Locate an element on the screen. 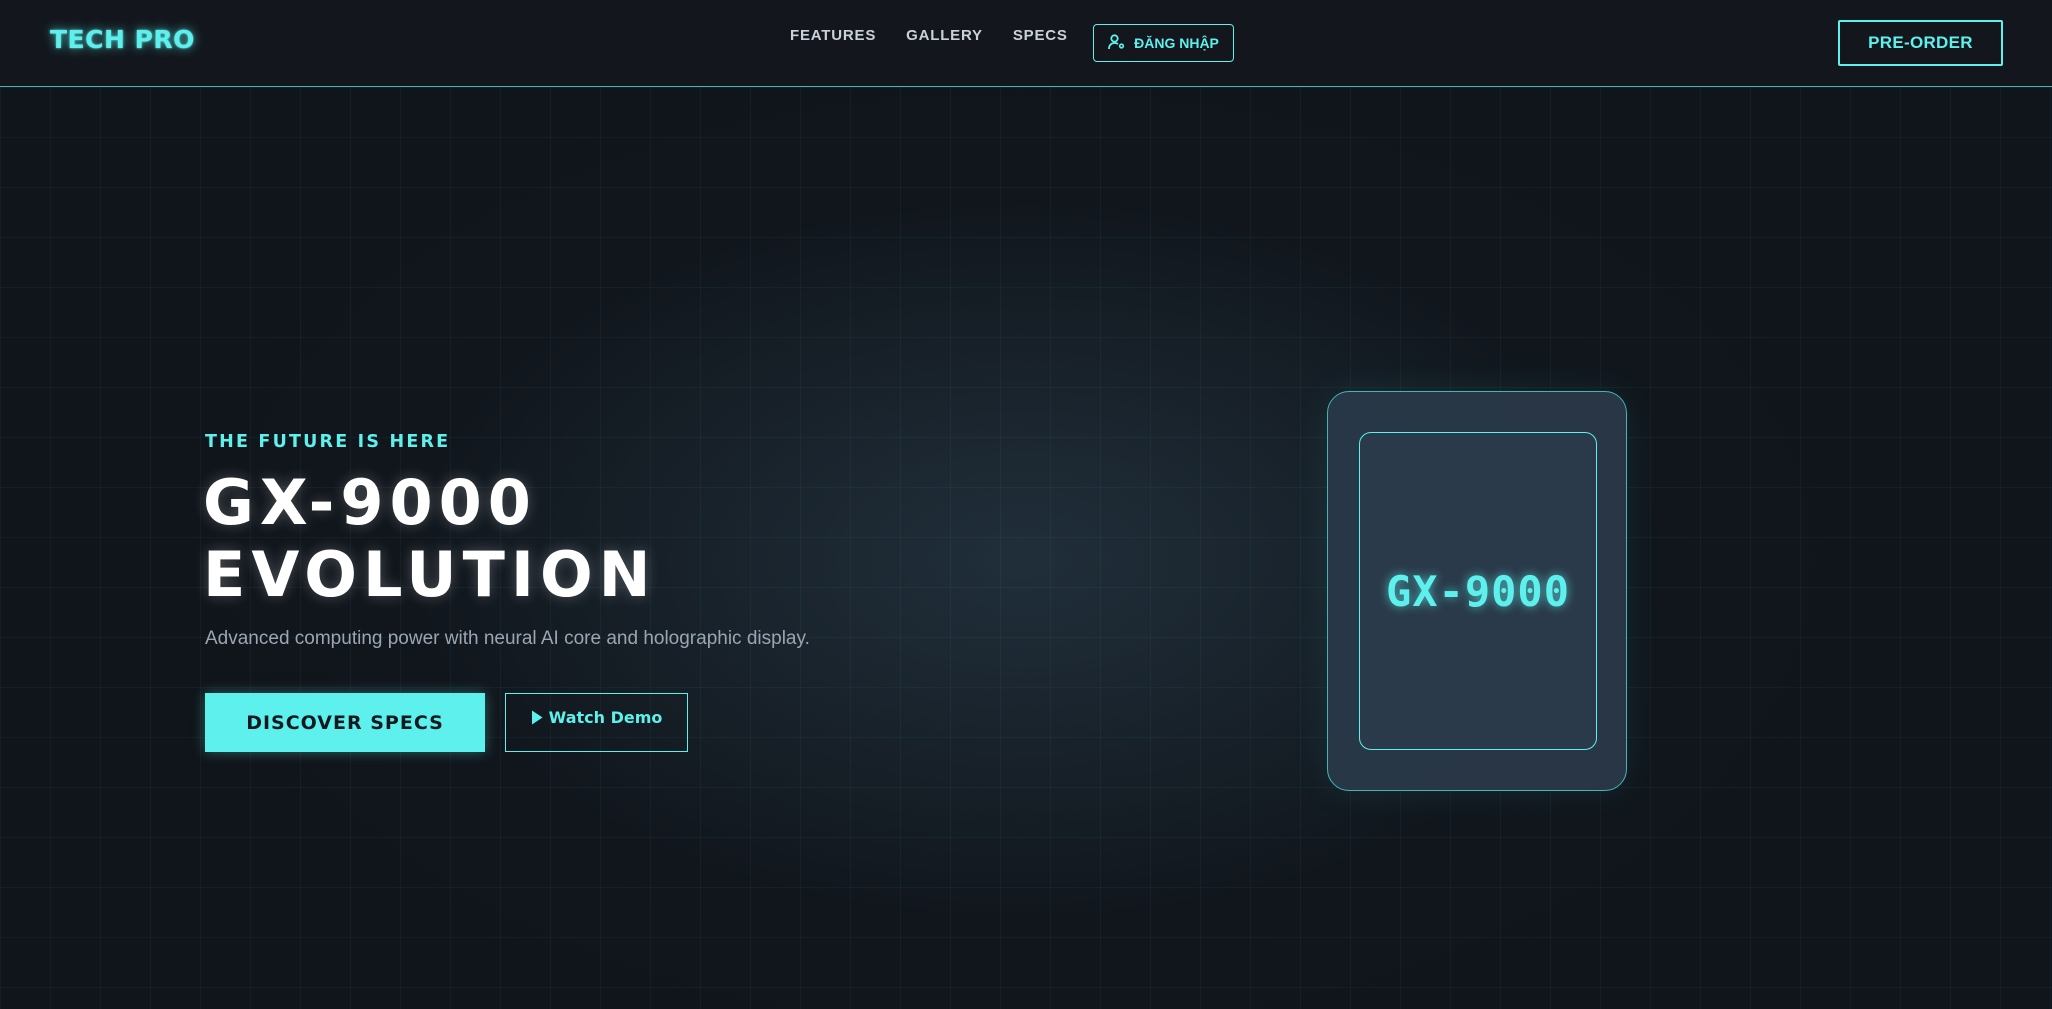 This screenshot has width=2052, height=1009. play-icon is located at coordinates (537, 718).